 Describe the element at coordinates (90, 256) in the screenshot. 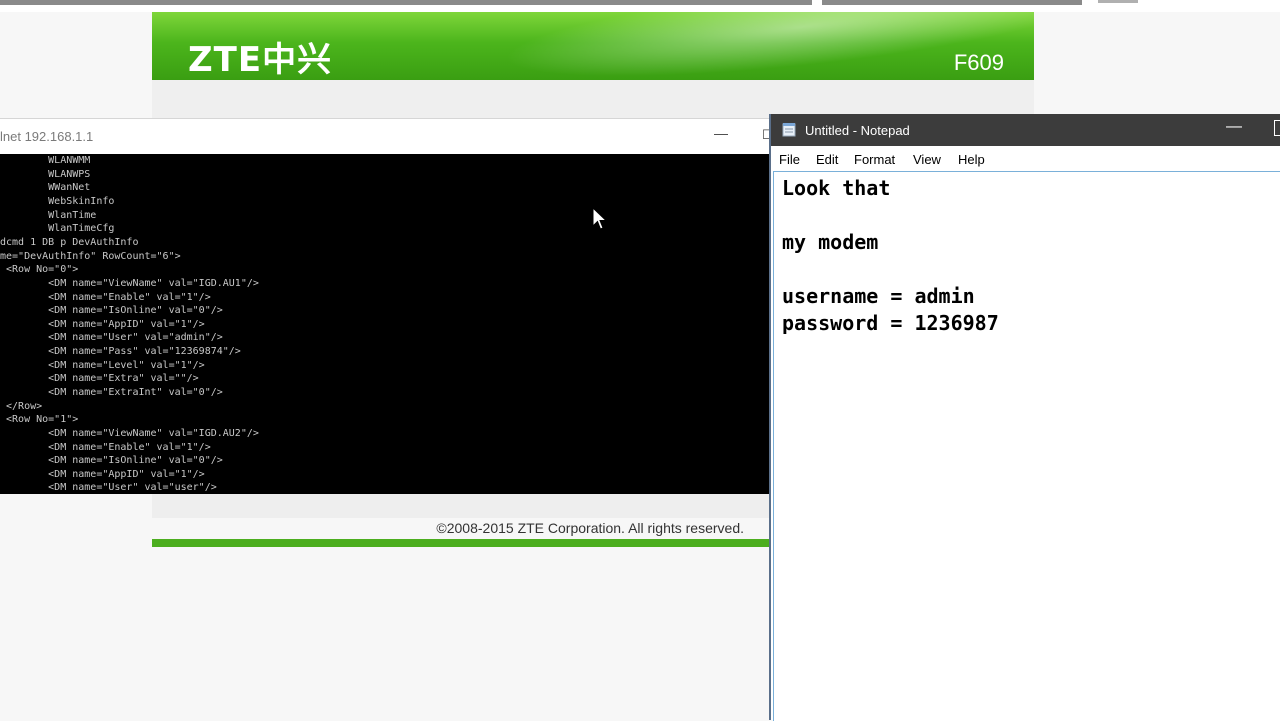

I see `terminal-line: me="DevAuthInfo" RowCount="6">` at that location.